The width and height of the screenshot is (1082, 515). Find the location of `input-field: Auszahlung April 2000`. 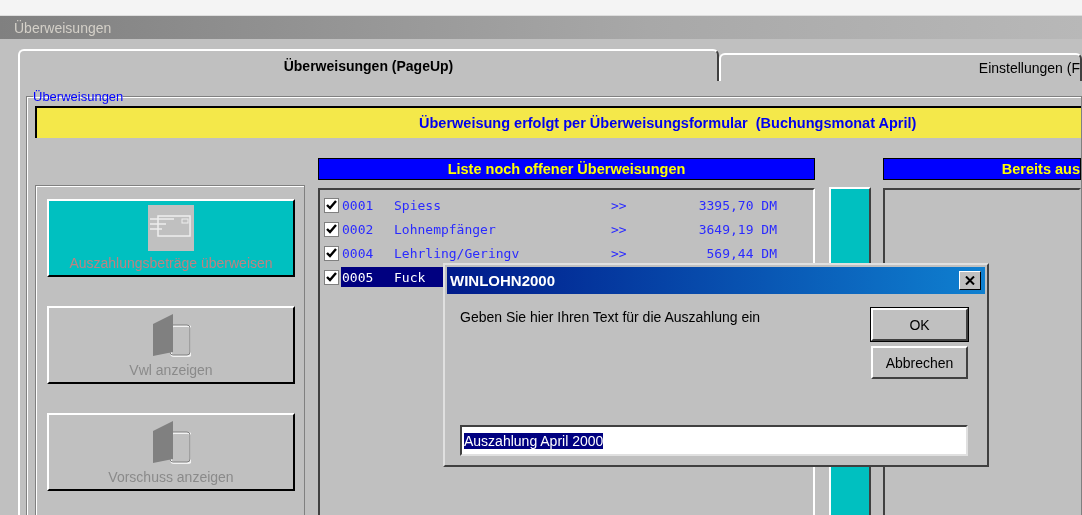

input-field: Auszahlung April 2000 is located at coordinates (714, 440).